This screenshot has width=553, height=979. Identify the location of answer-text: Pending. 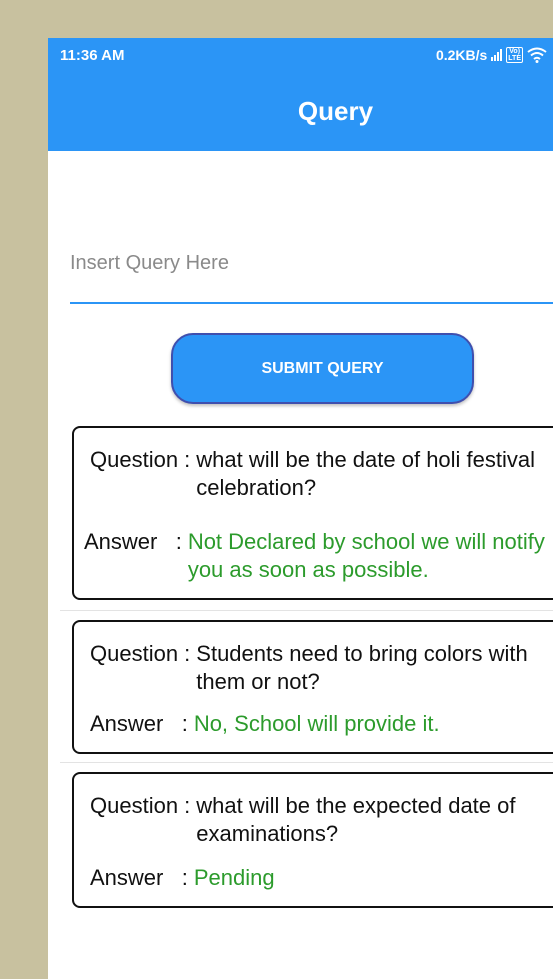
(234, 877).